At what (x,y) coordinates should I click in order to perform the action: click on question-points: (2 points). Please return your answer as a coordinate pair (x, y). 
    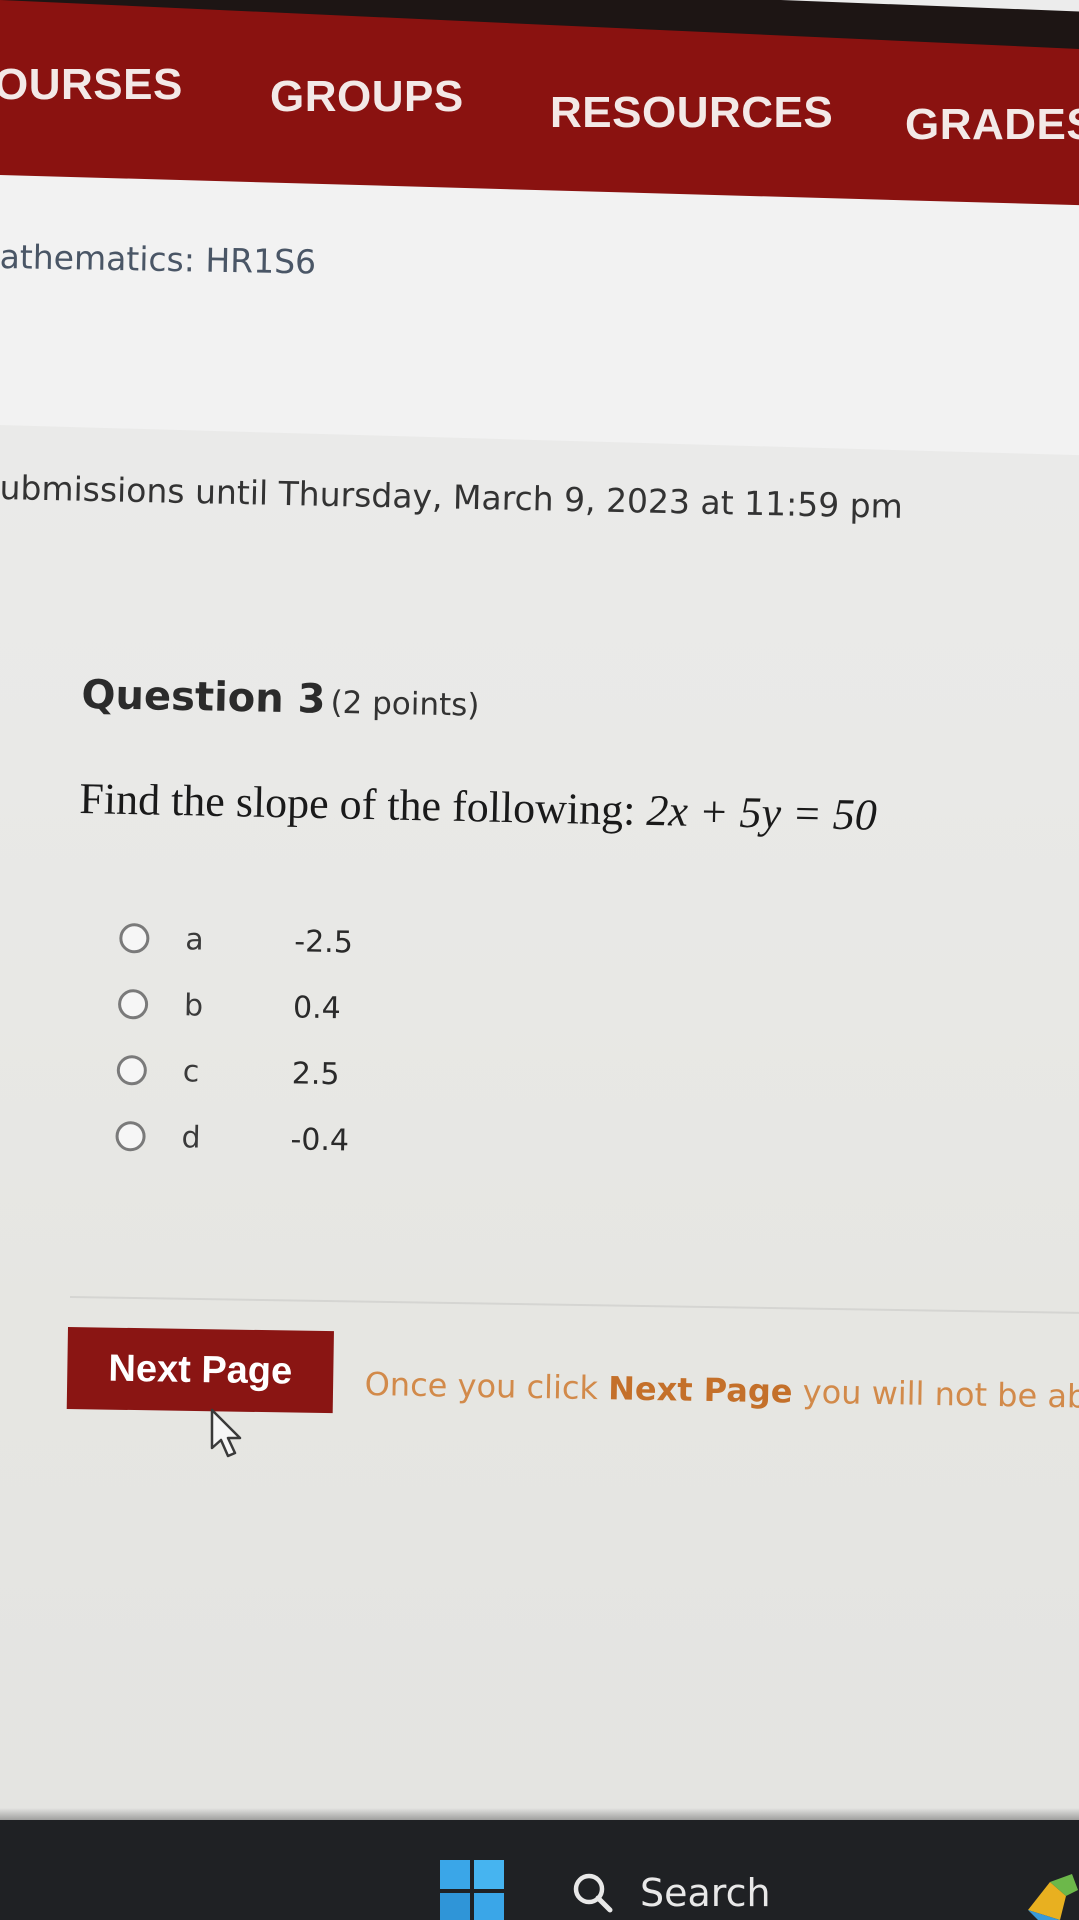
    Looking at the image, I should click on (405, 704).